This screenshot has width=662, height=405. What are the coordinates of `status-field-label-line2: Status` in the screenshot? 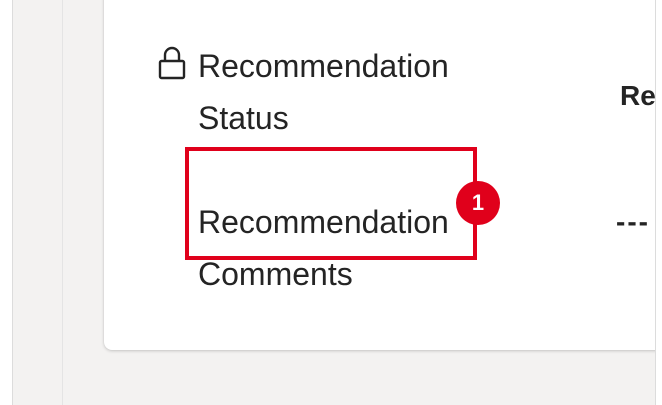 It's located at (243, 118).